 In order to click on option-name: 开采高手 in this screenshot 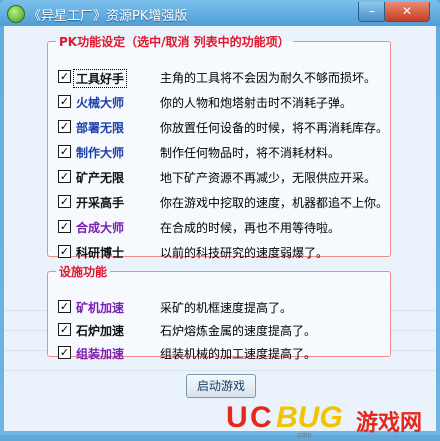, I will do `click(100, 202)`.